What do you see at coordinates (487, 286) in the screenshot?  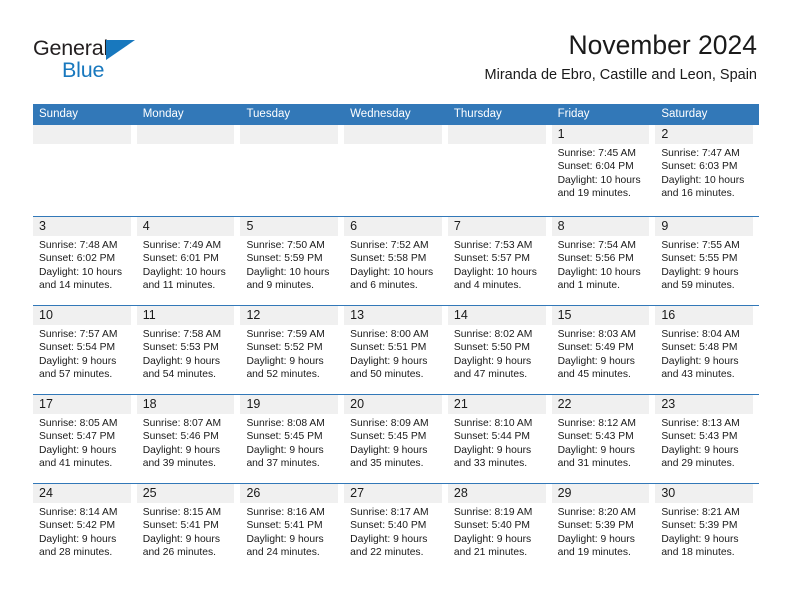 I see `day-daylight-2-text: and 4 minutes.` at bounding box center [487, 286].